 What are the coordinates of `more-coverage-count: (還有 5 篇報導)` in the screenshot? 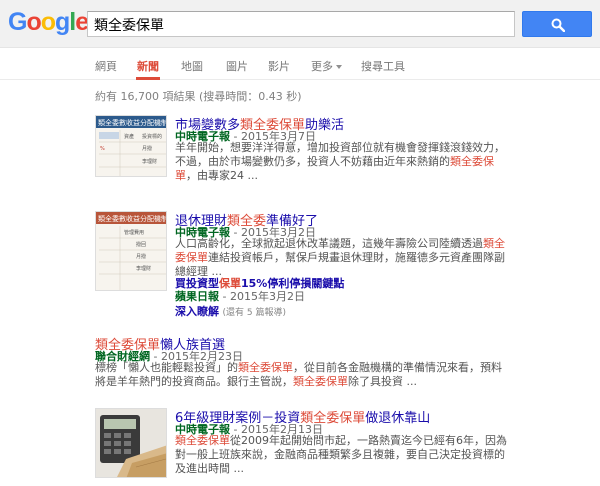 It's located at (254, 313).